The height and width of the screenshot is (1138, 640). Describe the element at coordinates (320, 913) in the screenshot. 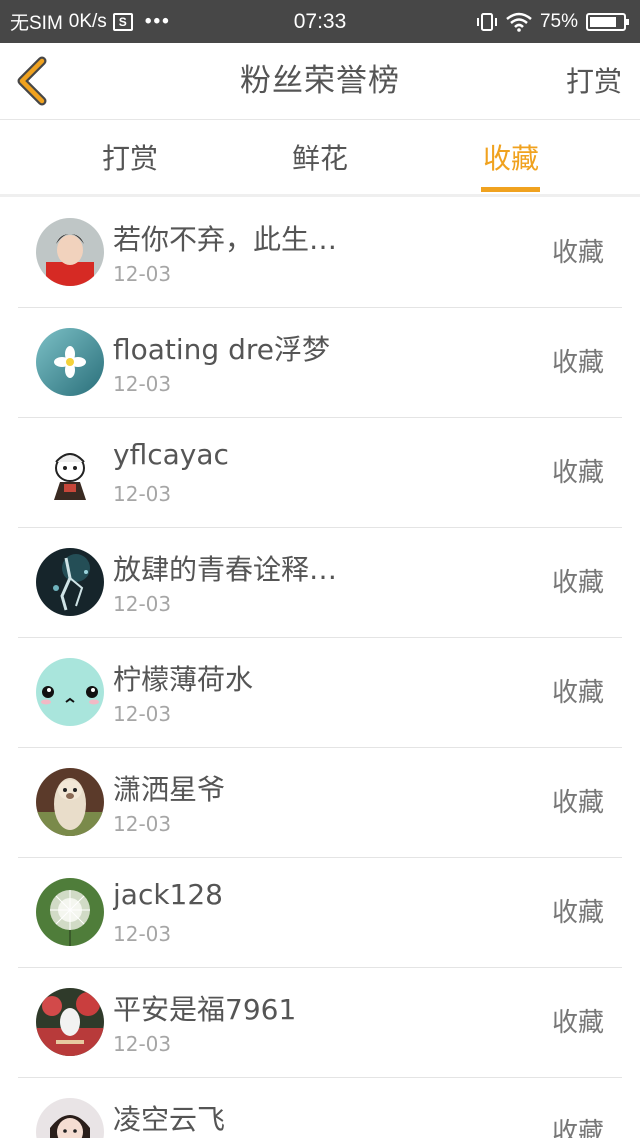

I see `list-item: jack128 12-03 收藏` at that location.